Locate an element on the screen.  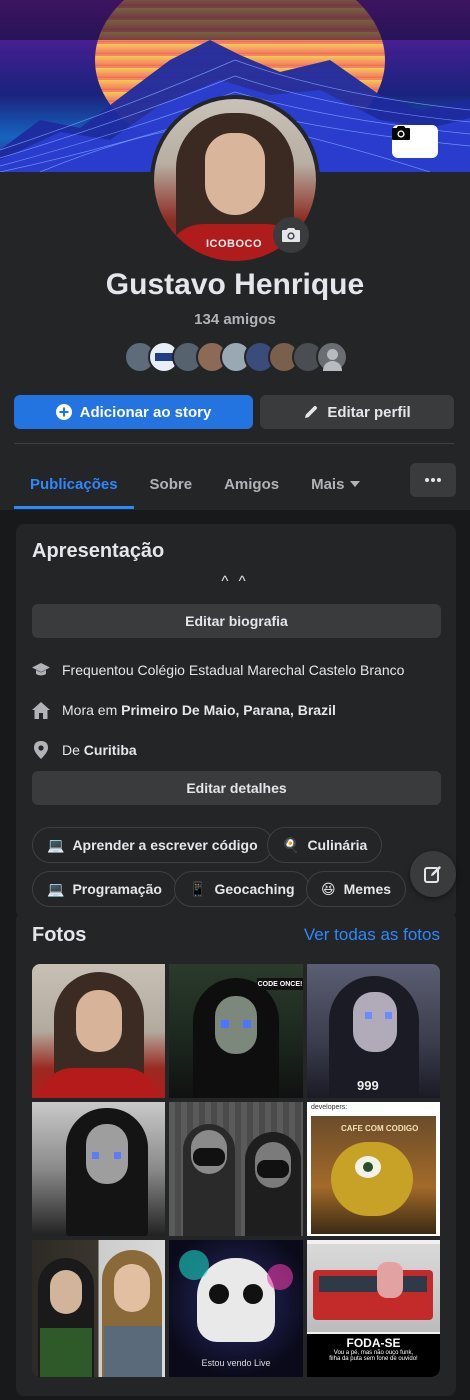
tab-label: Publicações is located at coordinates (74, 484).